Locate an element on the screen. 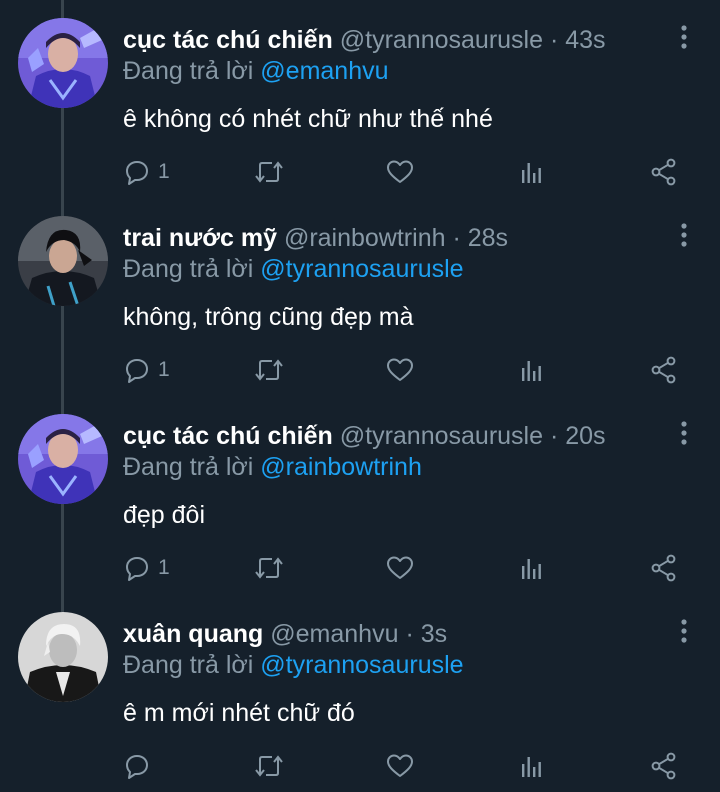 The width and height of the screenshot is (720, 792). tweet-header: cục tác chú chiến @tyrannosaurusle · 20s is located at coordinates (364, 436).